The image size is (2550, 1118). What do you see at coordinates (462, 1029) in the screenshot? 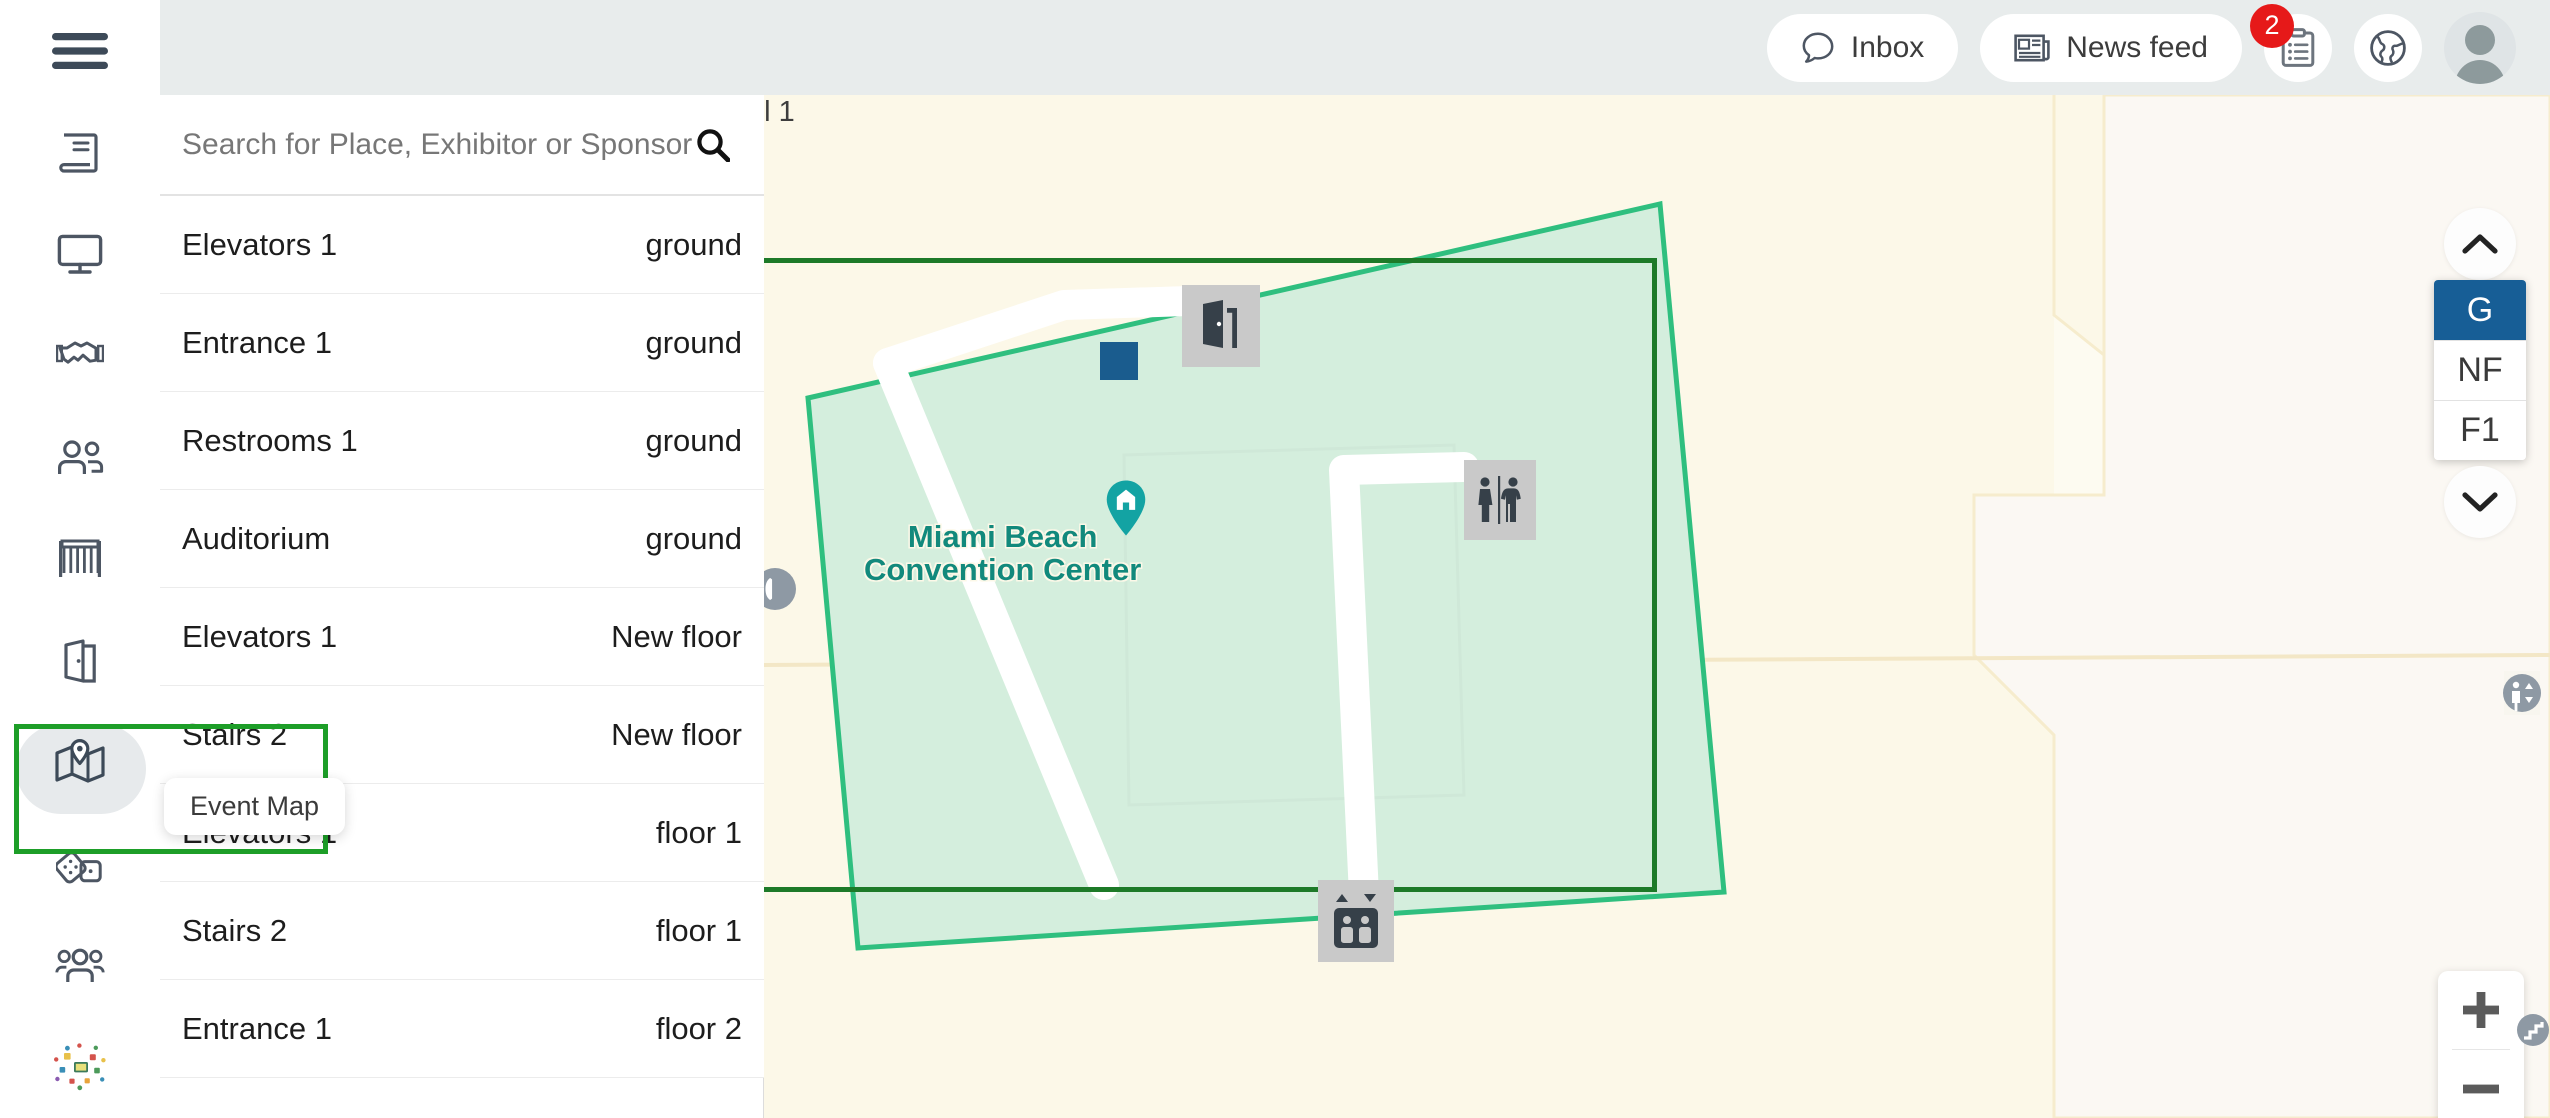
I see `place-row: Entrance 1 floor 2` at bounding box center [462, 1029].